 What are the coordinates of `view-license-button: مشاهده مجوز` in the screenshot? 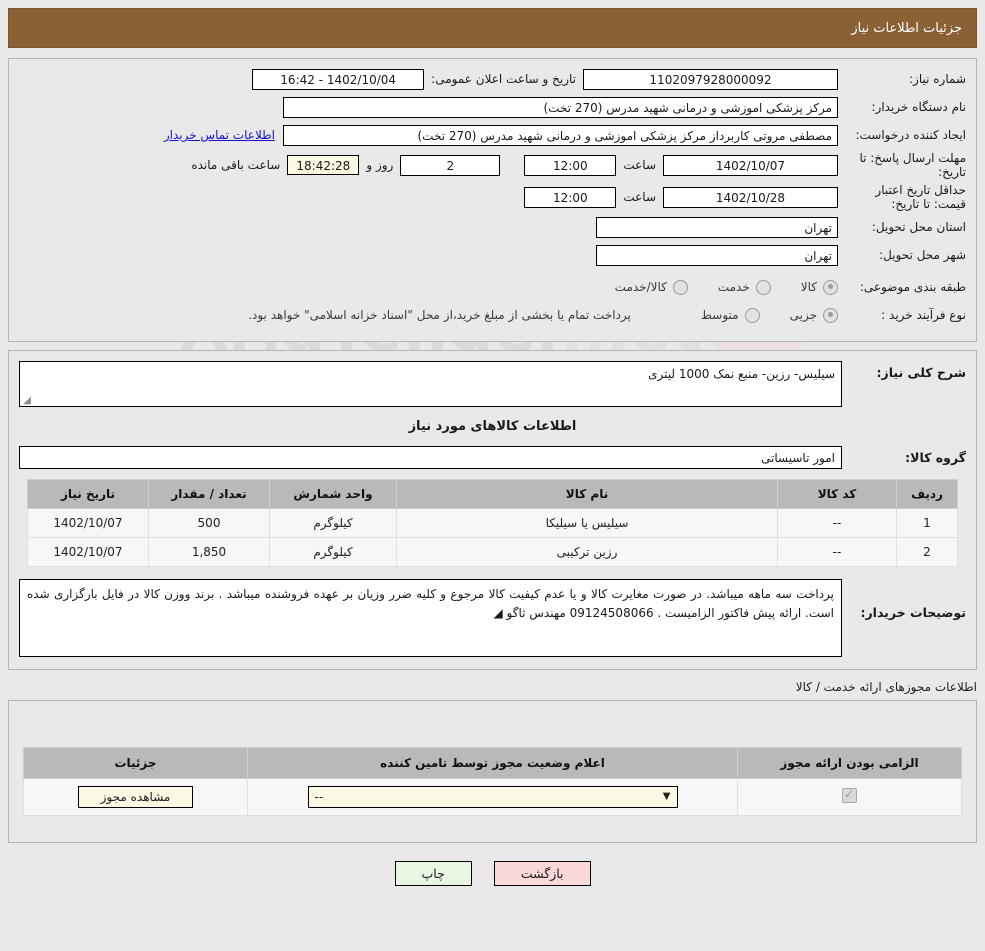 It's located at (135, 797).